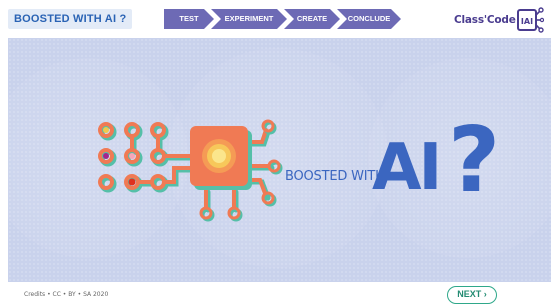 The width and height of the screenshot is (551, 307). I want to click on step-experiment: EXPERIMENT, so click(249, 19).